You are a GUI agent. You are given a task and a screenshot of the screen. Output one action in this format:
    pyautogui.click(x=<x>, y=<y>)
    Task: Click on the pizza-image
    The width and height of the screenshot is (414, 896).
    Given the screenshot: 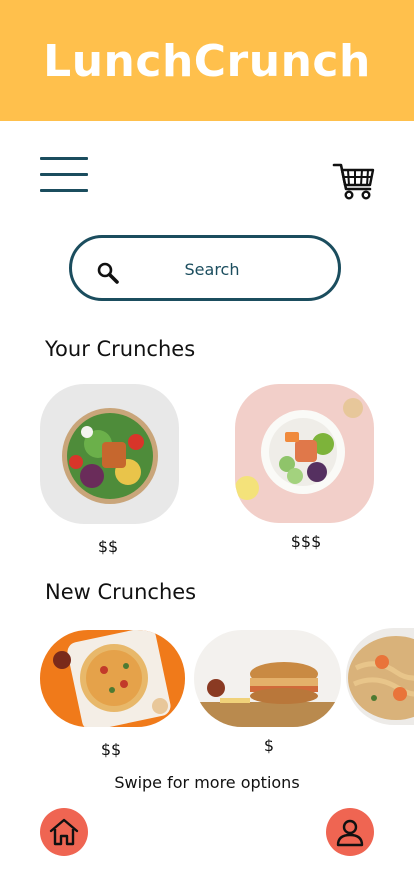 What is the action you would take?
    pyautogui.click(x=112, y=678)
    